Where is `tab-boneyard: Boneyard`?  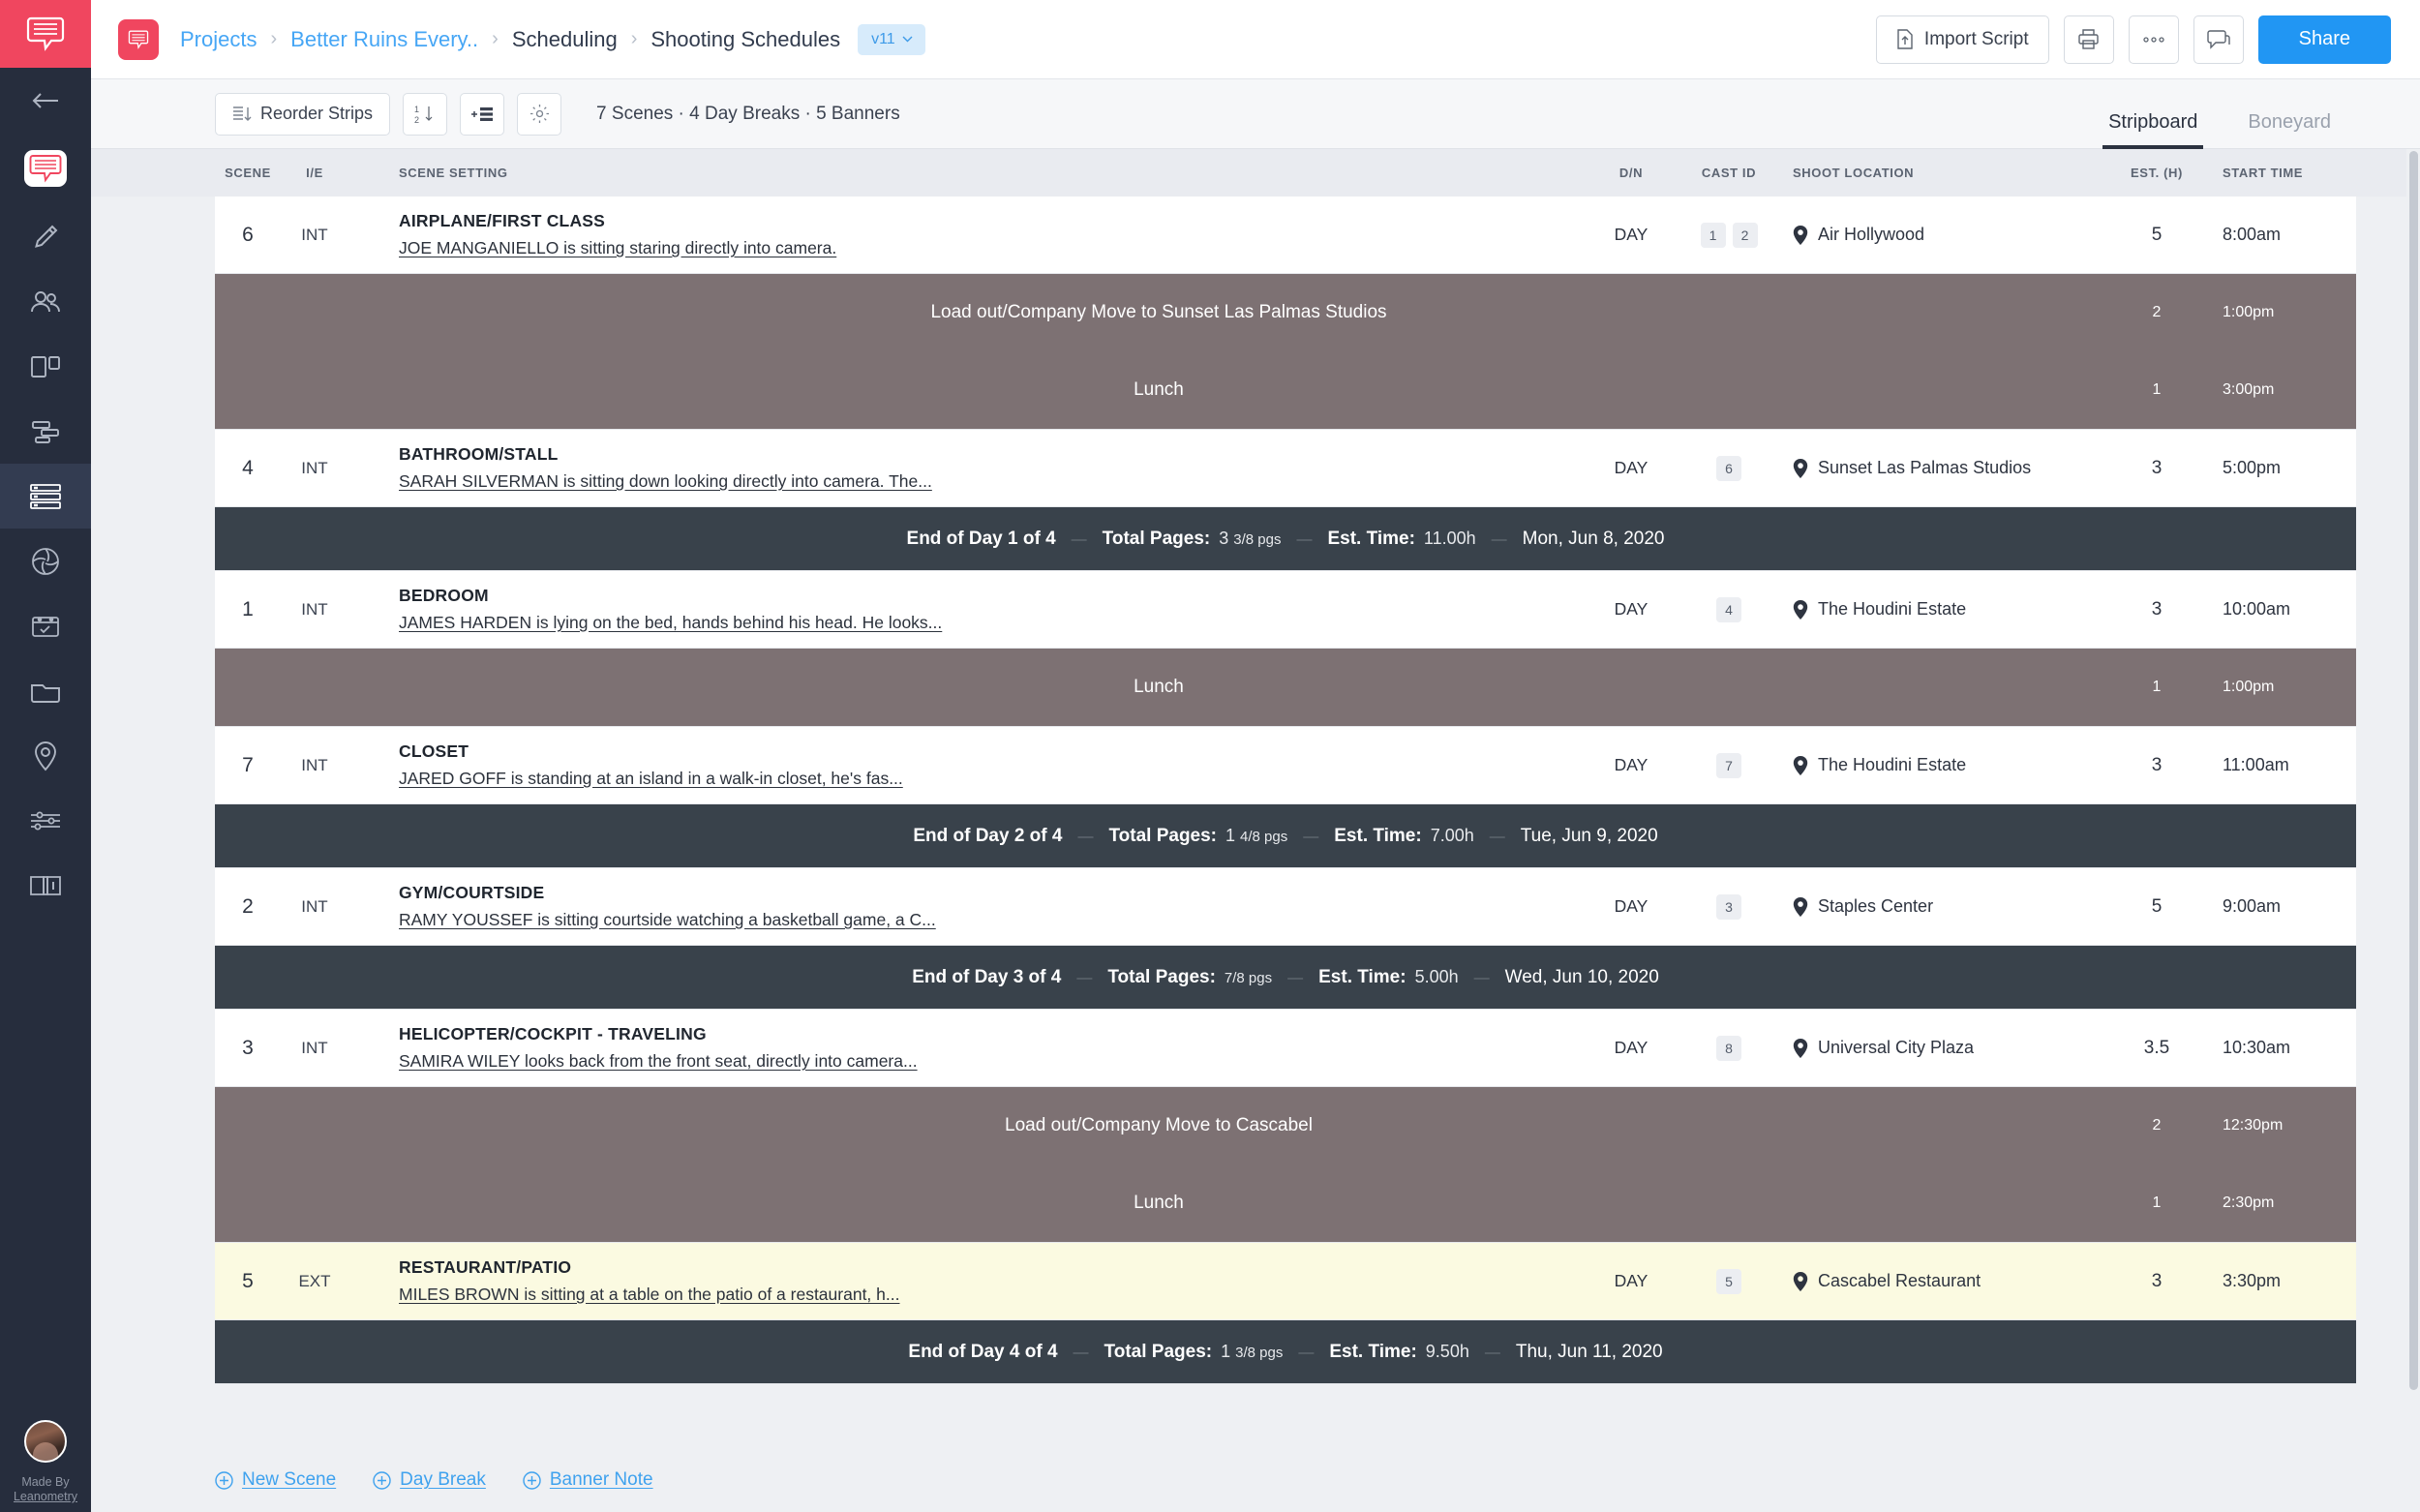 tab-boneyard: Boneyard is located at coordinates (2289, 130).